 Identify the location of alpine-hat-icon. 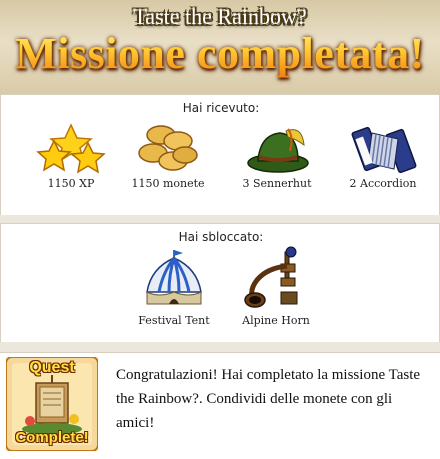
(278, 150).